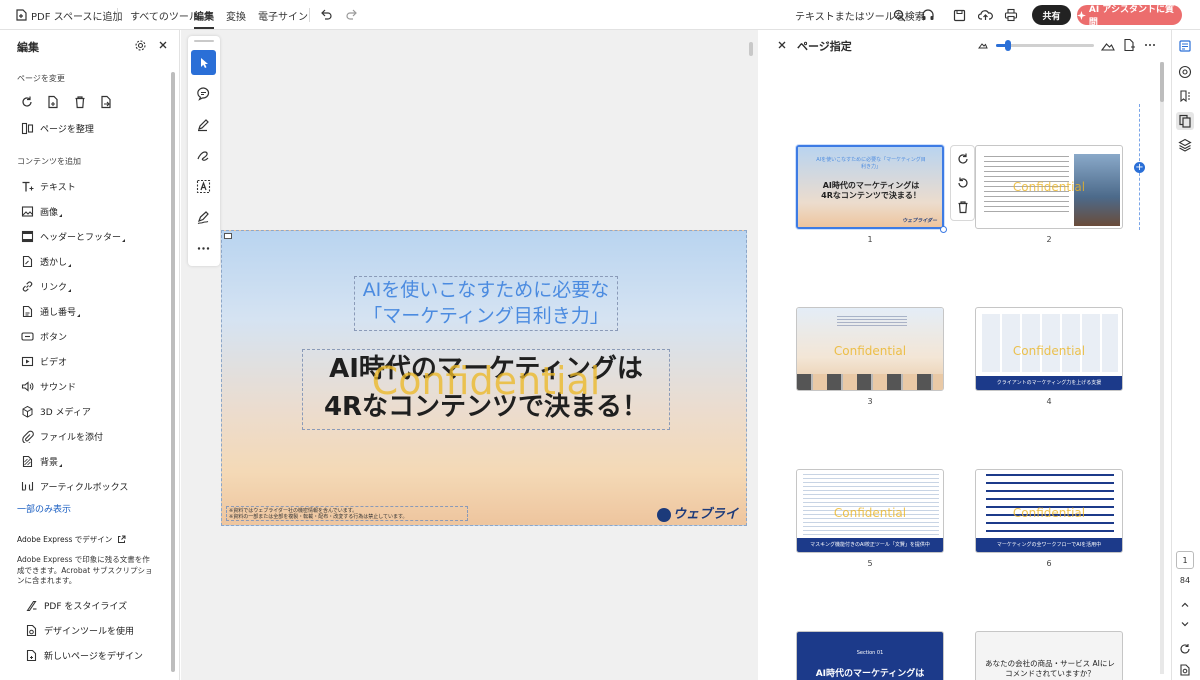  Describe the element at coordinates (871, 505) in the screenshot. I see `thumb-screenshot` at that location.